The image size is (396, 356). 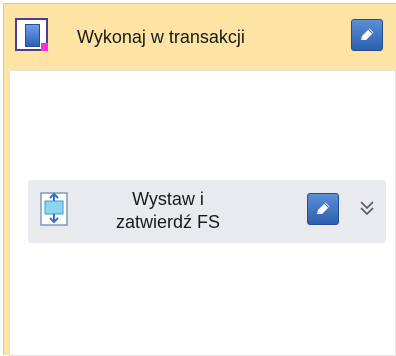 What do you see at coordinates (161, 37) in the screenshot?
I see `block-title: Wykonaj w transakcji` at bounding box center [161, 37].